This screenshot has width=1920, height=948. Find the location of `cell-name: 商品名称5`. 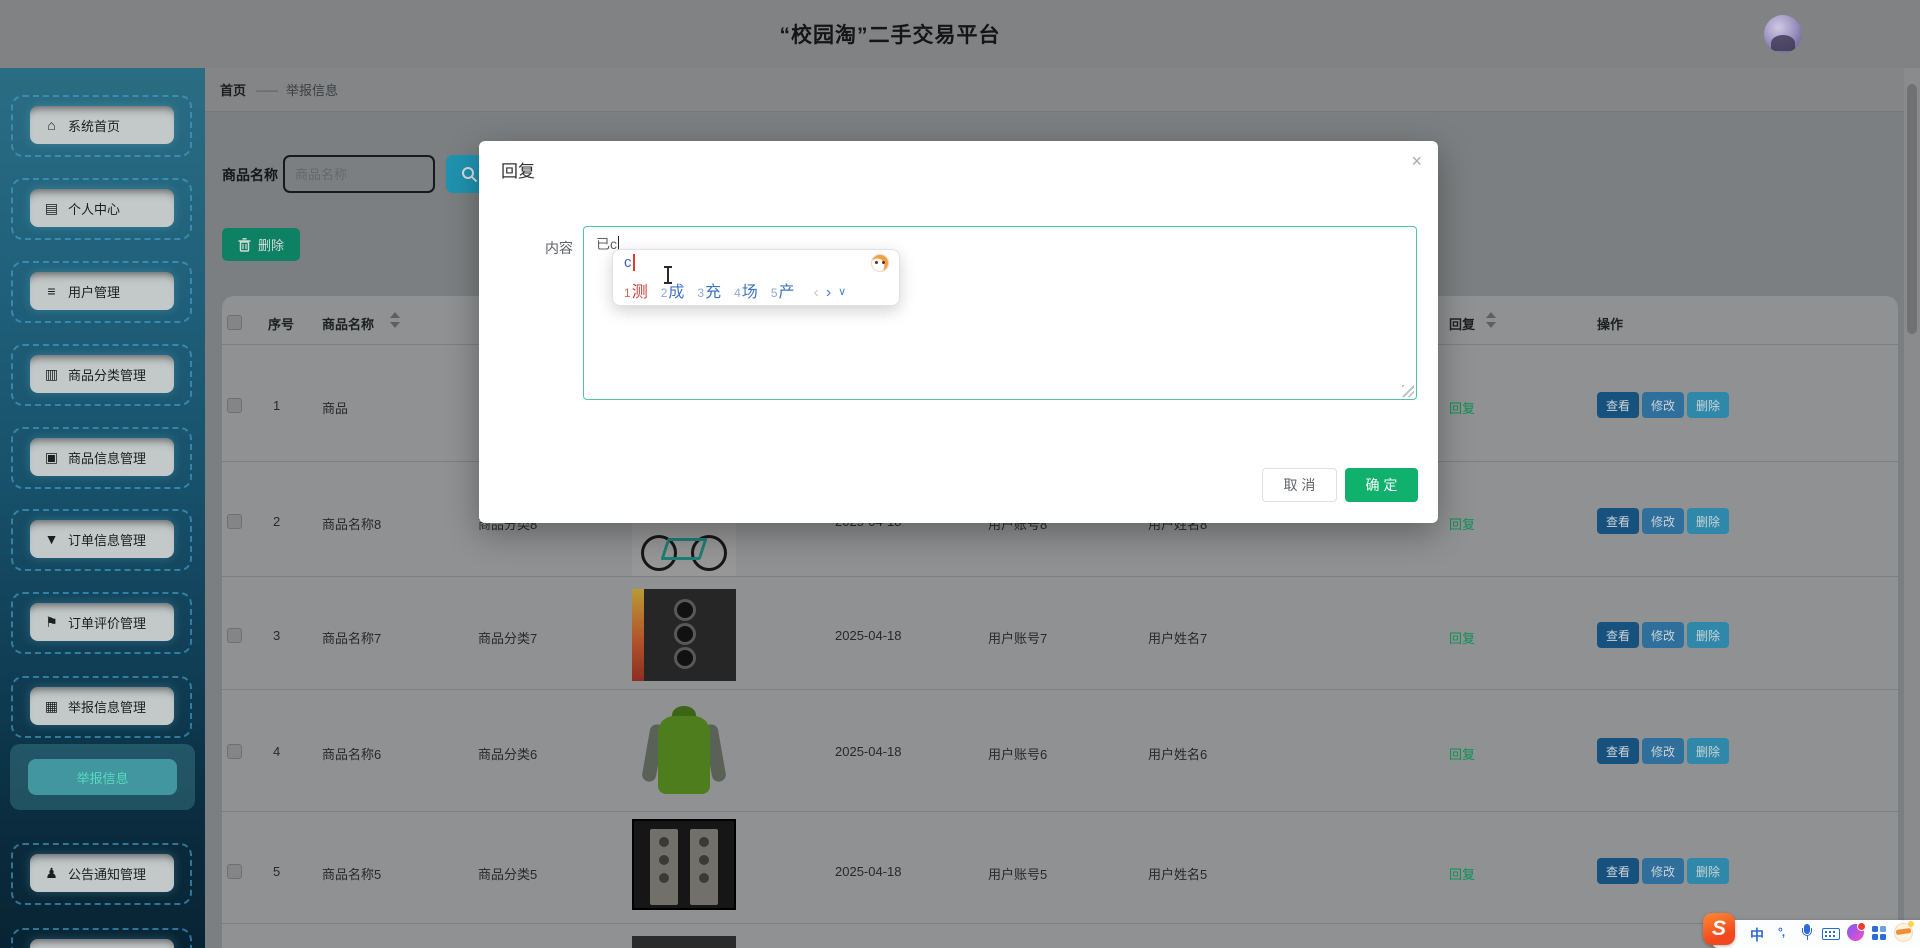

cell-name: 商品名称5 is located at coordinates (352, 874).